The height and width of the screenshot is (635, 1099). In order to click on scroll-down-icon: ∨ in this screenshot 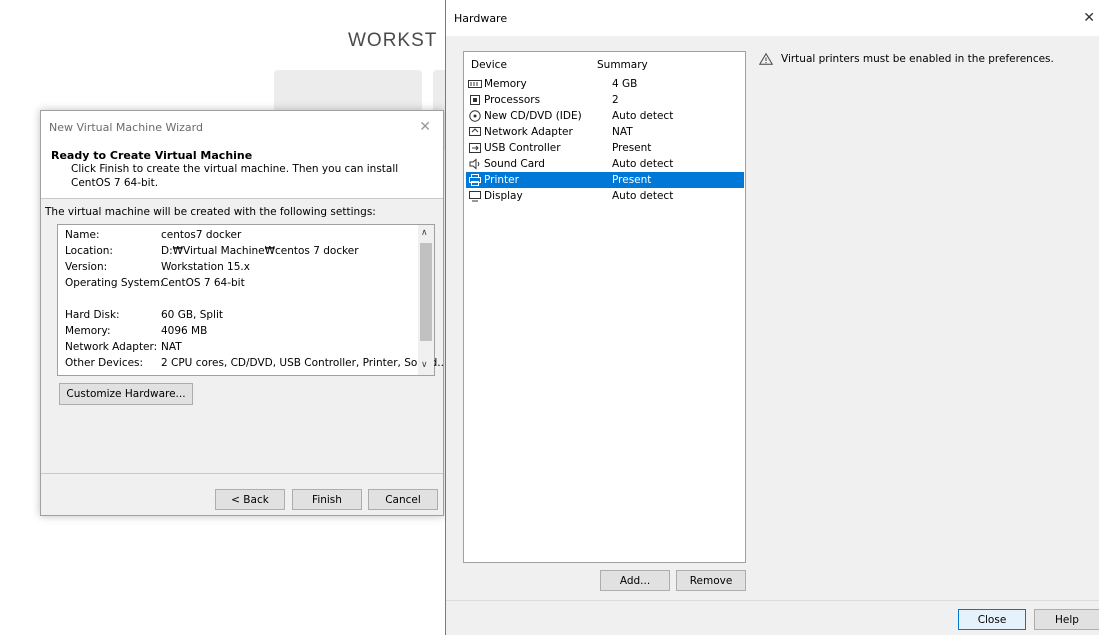, I will do `click(424, 365)`.